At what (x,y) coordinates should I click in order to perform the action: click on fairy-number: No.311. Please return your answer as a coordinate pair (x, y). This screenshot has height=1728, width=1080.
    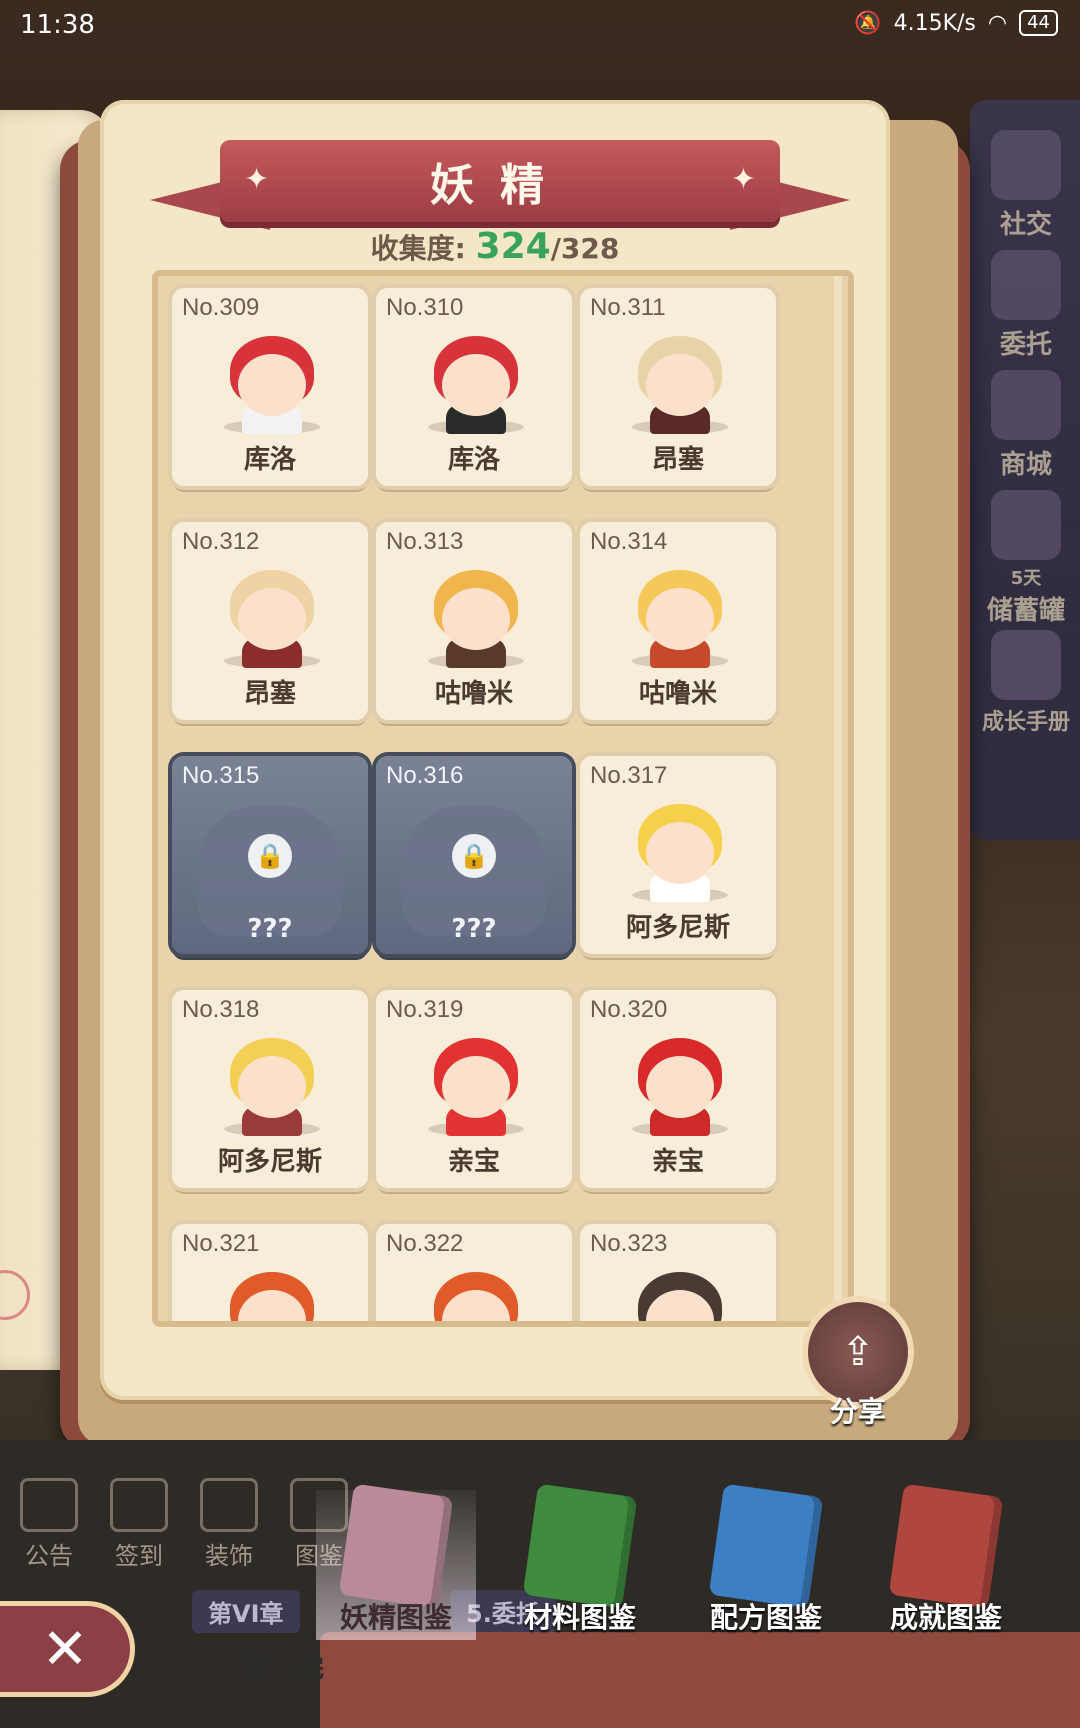
    Looking at the image, I should click on (628, 307).